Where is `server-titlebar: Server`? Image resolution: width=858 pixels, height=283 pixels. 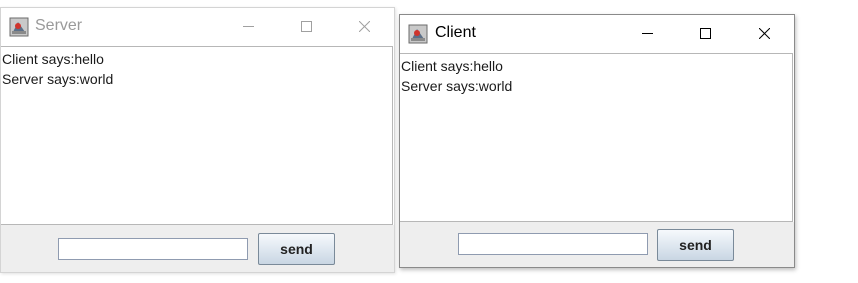 server-titlebar: Server is located at coordinates (197, 26).